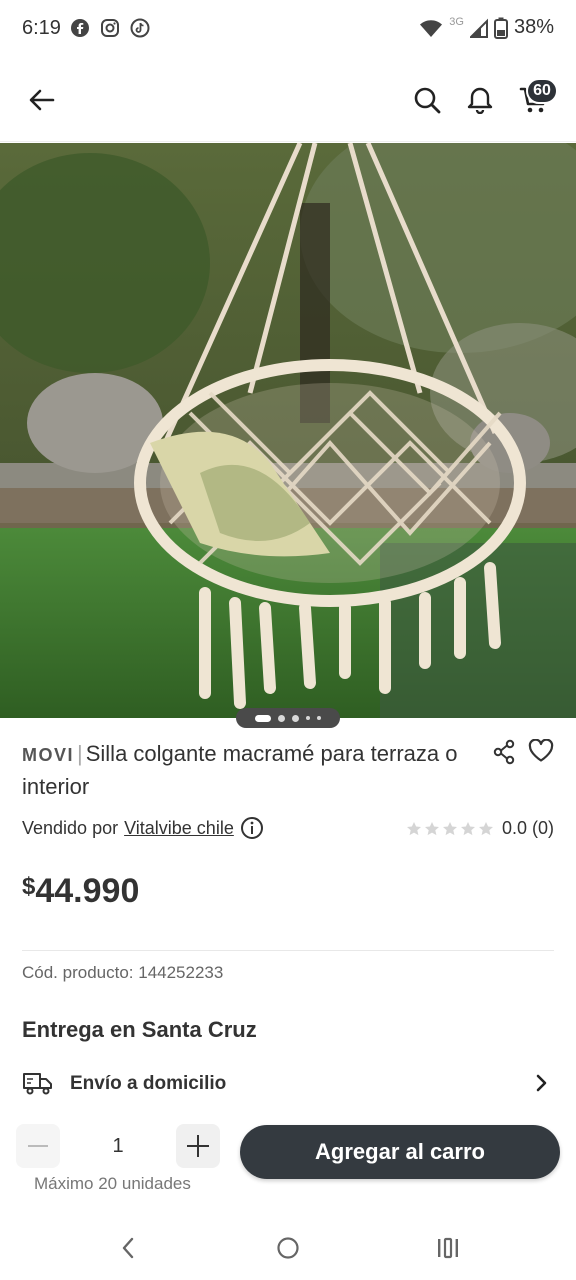 Image resolution: width=576 pixels, height=1280 pixels. I want to click on seller-link: Vitalvibe chile, so click(179, 828).